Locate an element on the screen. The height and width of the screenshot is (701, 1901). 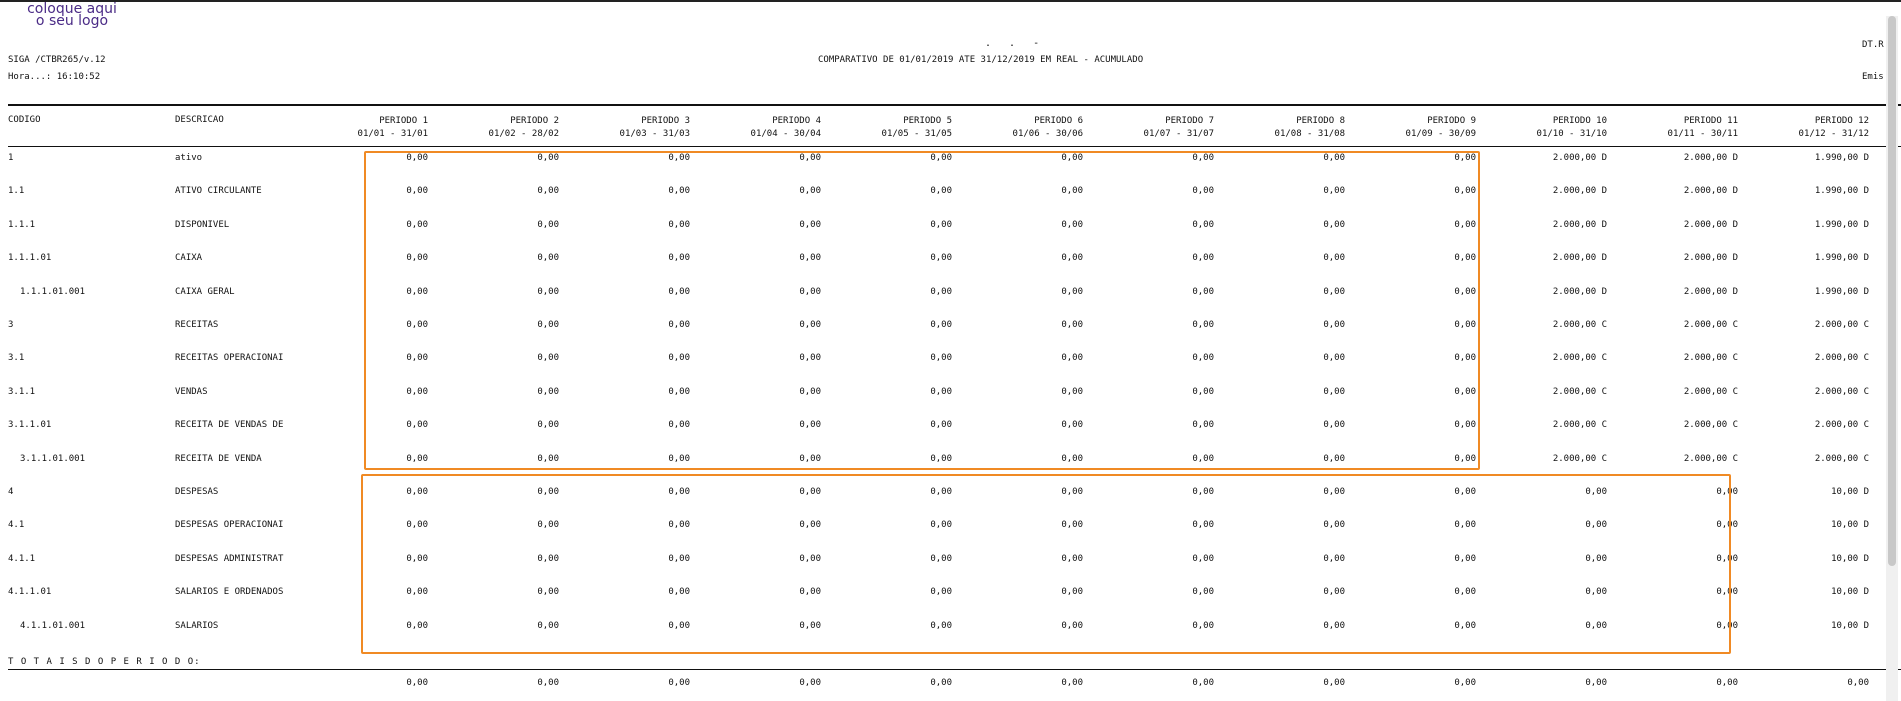
account-description: DESPESAS ADMINISTRAT is located at coordinates (229, 559).